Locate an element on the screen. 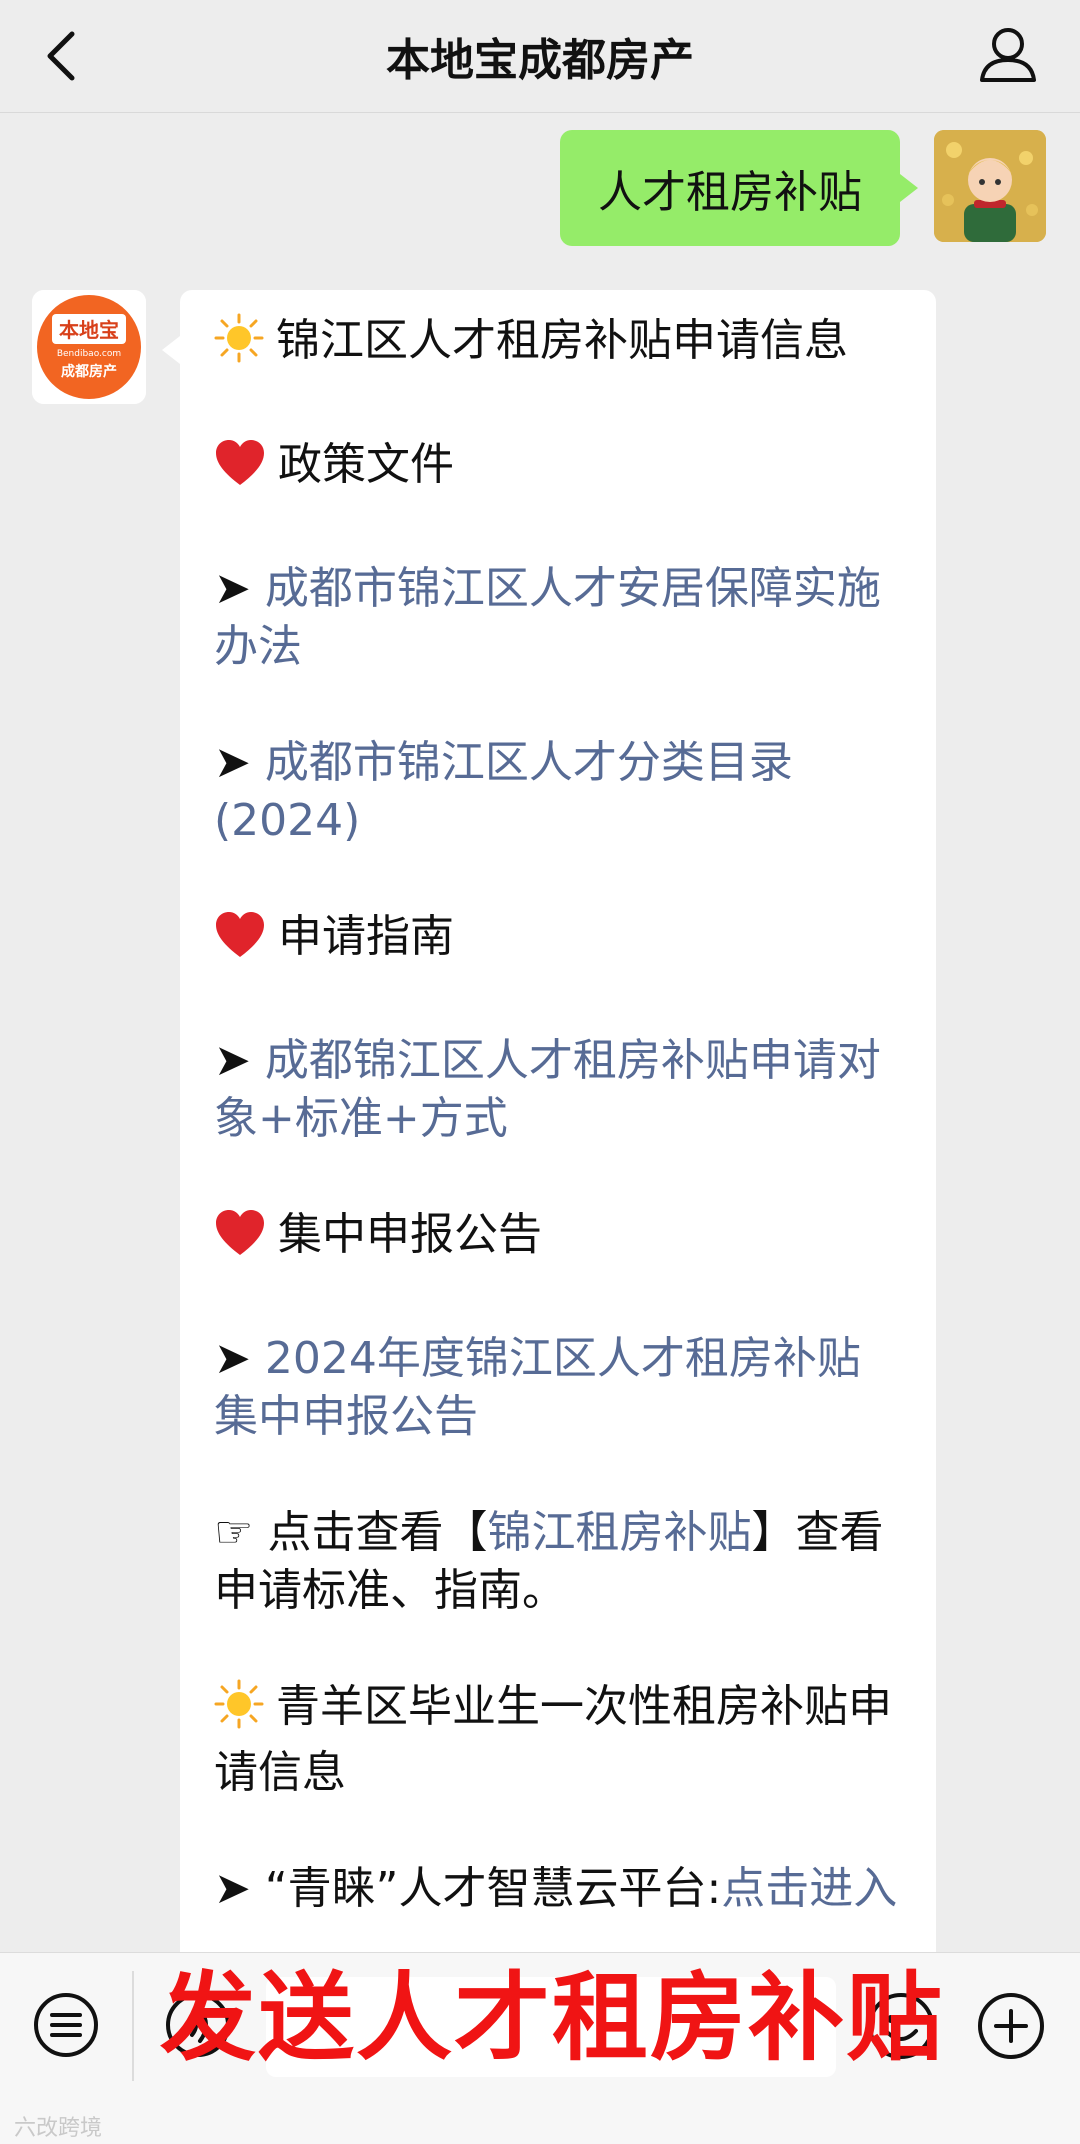 This screenshot has height=2144, width=1080. user-avatar-image is located at coordinates (990, 186).